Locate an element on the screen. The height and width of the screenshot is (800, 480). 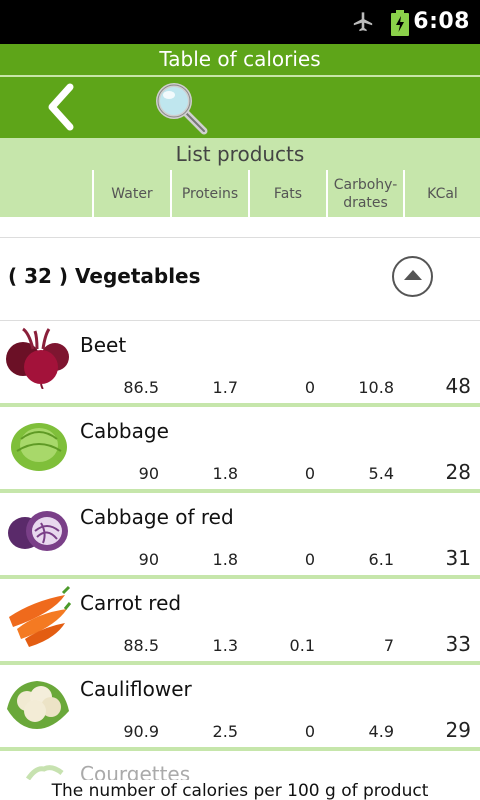
status-bar: 6:08 is located at coordinates (240, 22).